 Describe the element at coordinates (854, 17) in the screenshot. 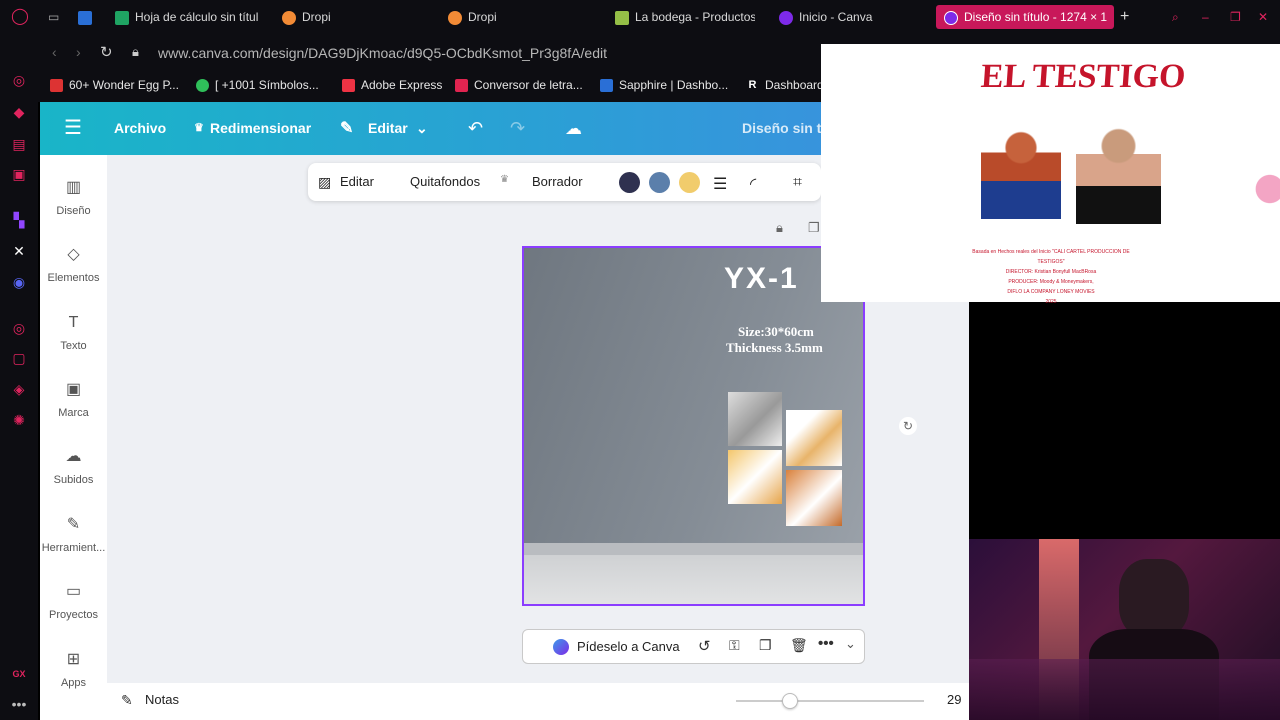

I see `tab: Inicio - Canva` at that location.